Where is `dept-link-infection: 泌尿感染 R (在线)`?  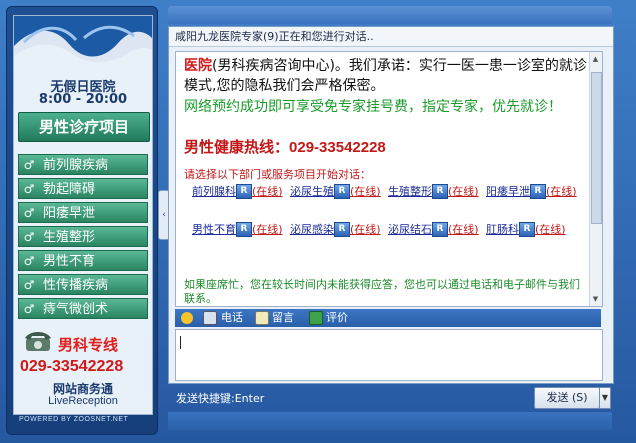
dept-link-infection: 泌尿感染 R (在线) is located at coordinates (336, 229).